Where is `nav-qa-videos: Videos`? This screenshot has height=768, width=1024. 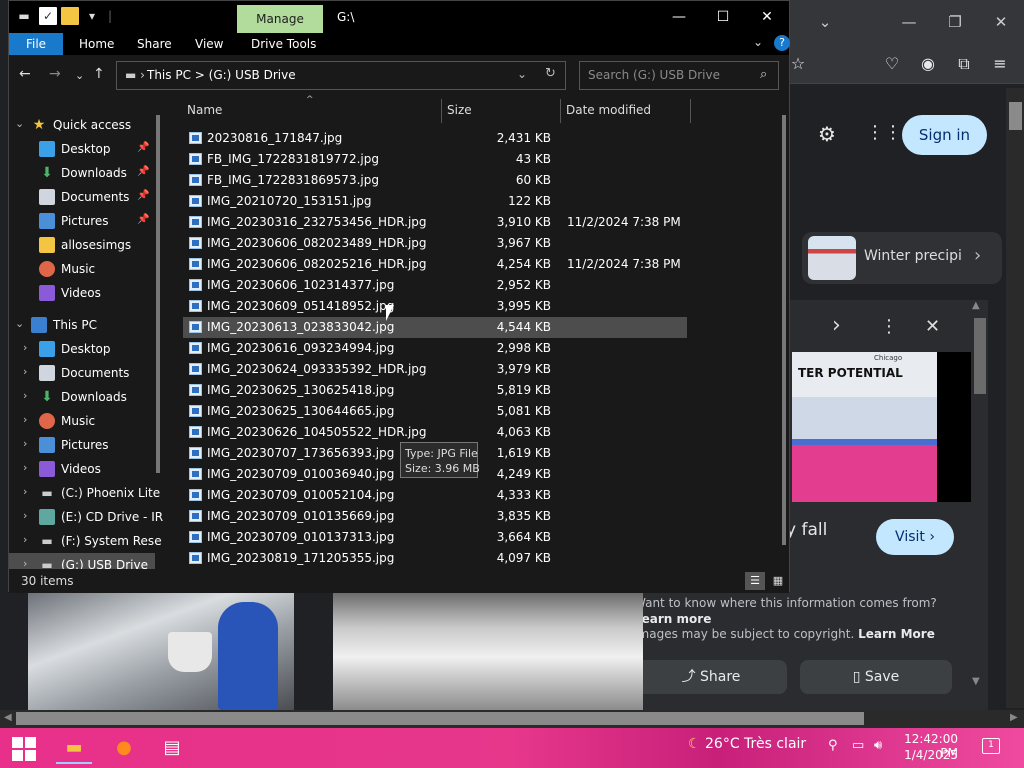
nav-qa-videos: Videos is located at coordinates (82, 293).